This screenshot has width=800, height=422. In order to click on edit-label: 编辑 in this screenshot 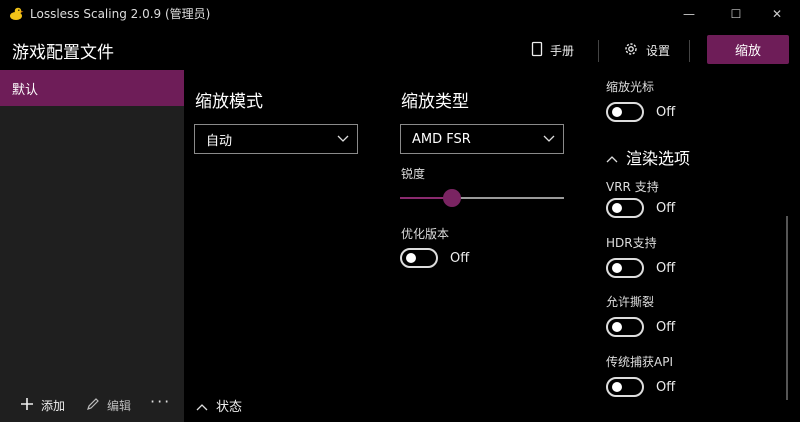, I will do `click(119, 405)`.